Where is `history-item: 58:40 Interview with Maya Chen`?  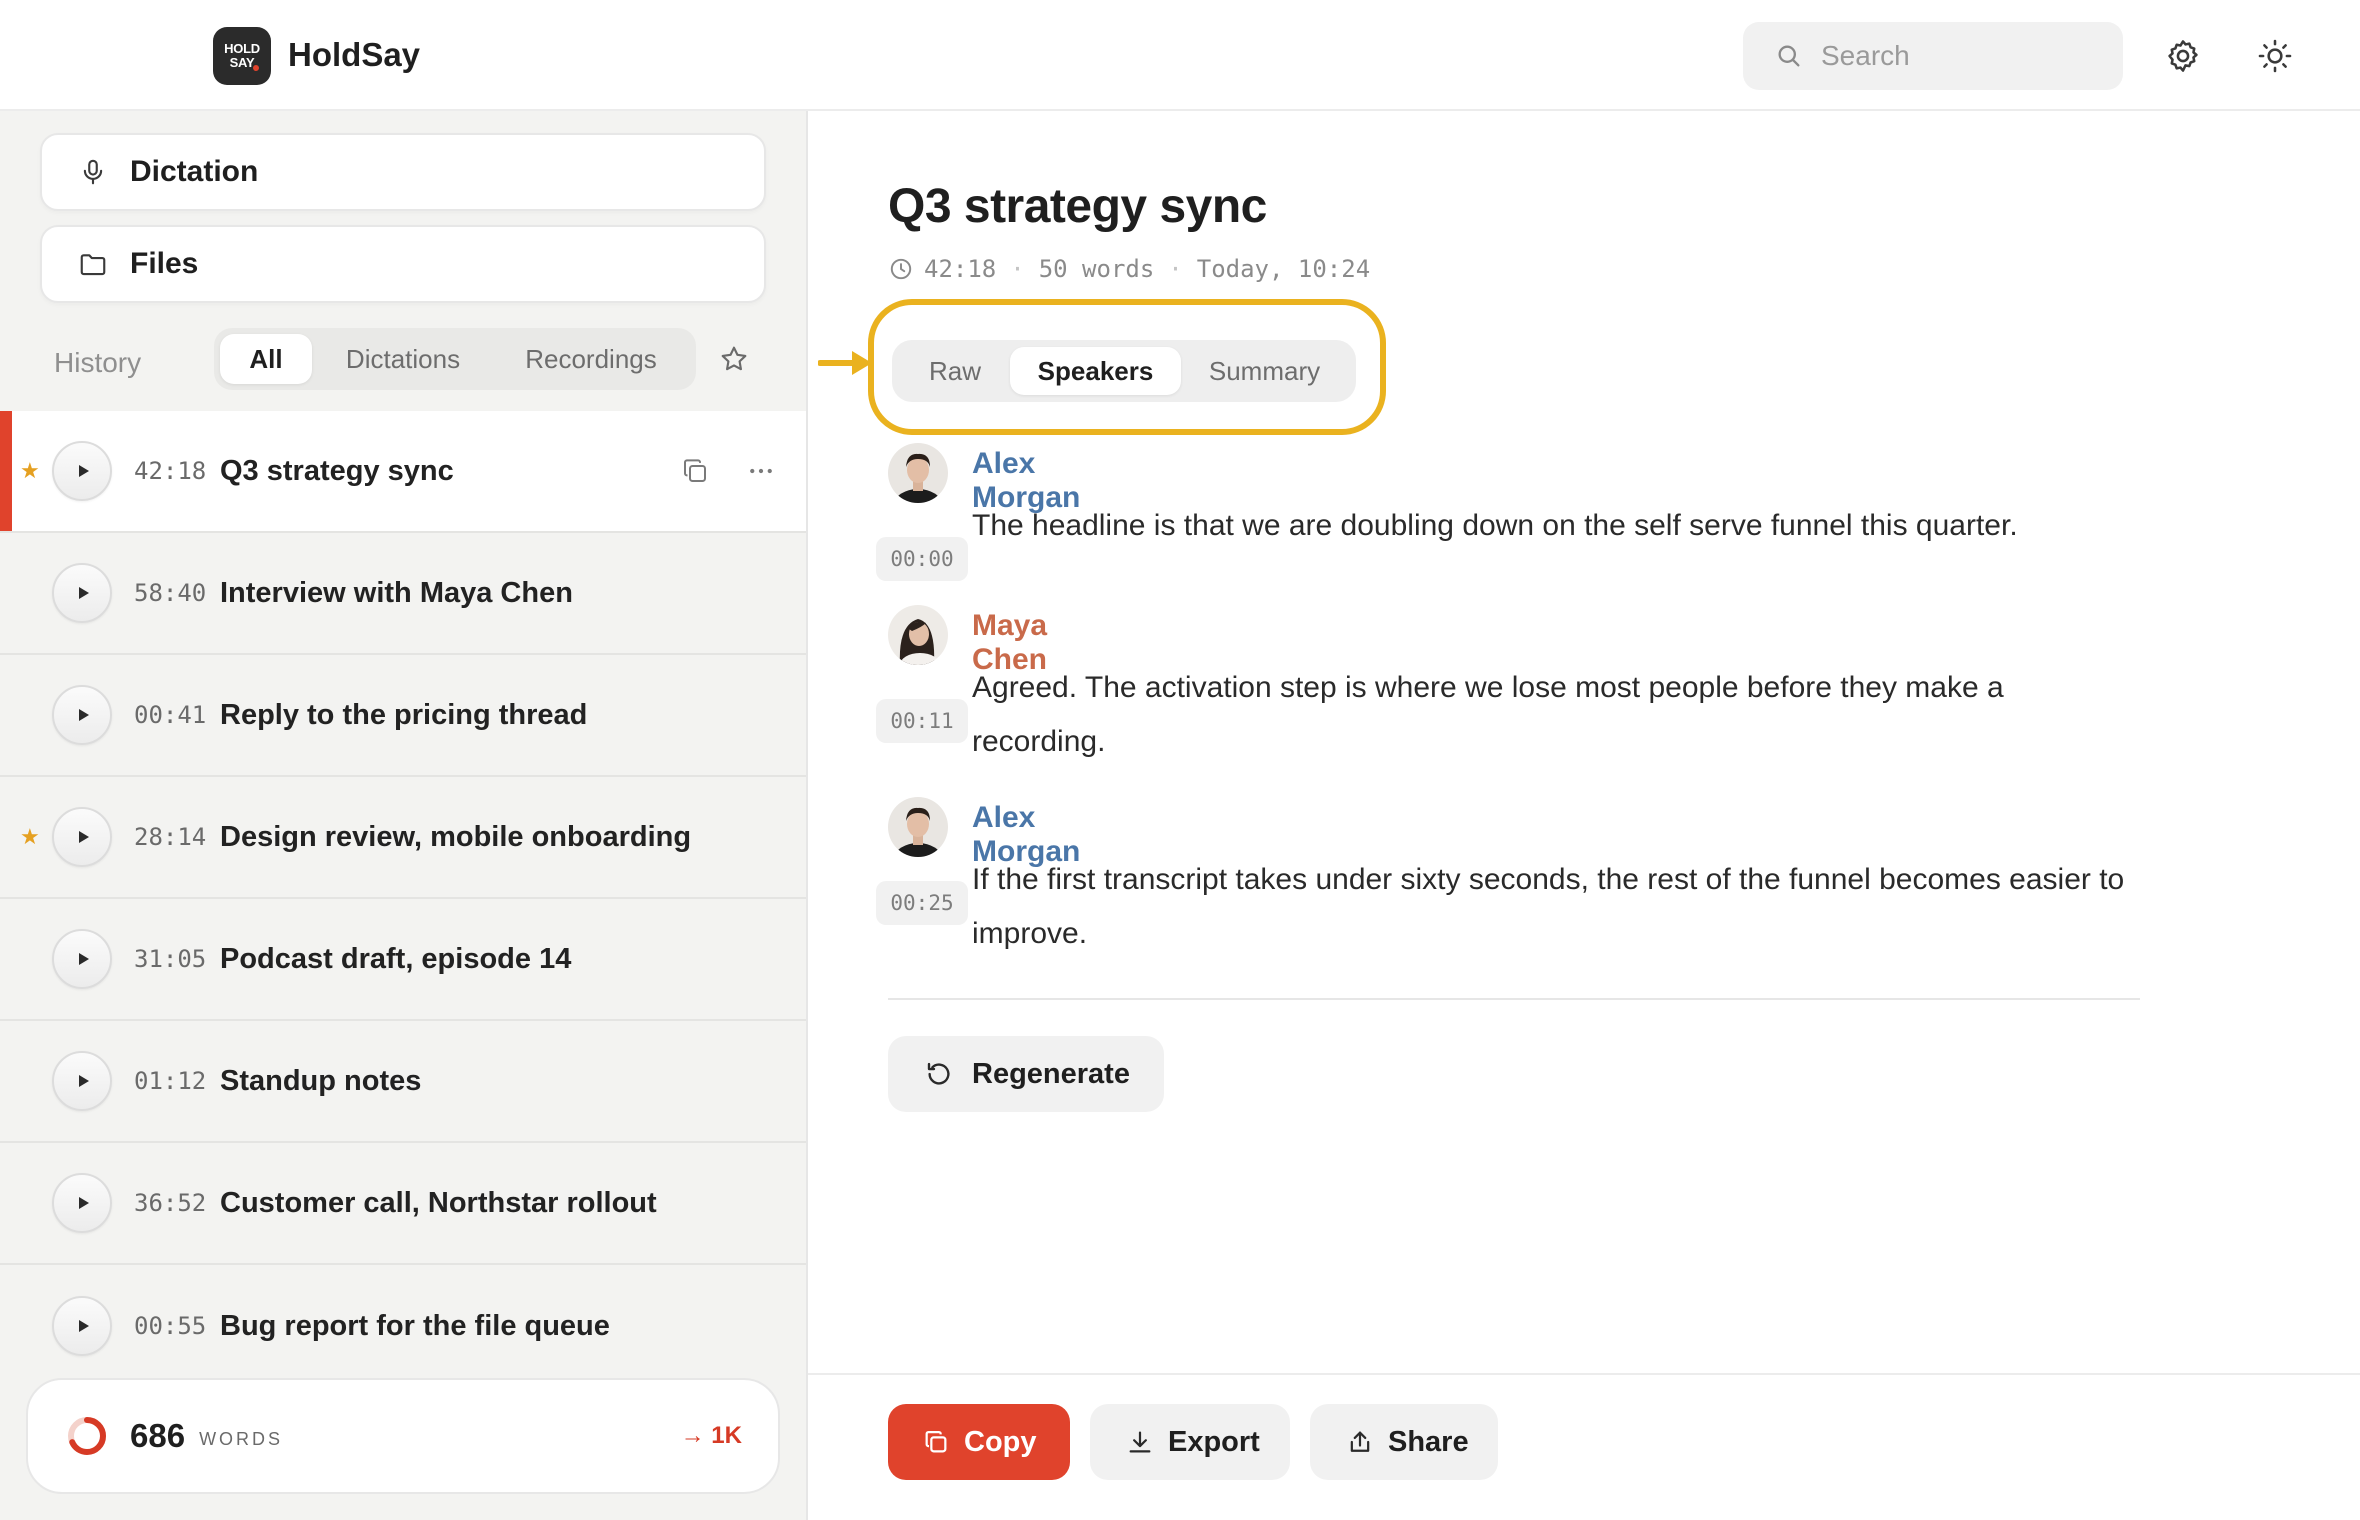
history-item: 58:40 Interview with Maya Chen is located at coordinates (403, 594).